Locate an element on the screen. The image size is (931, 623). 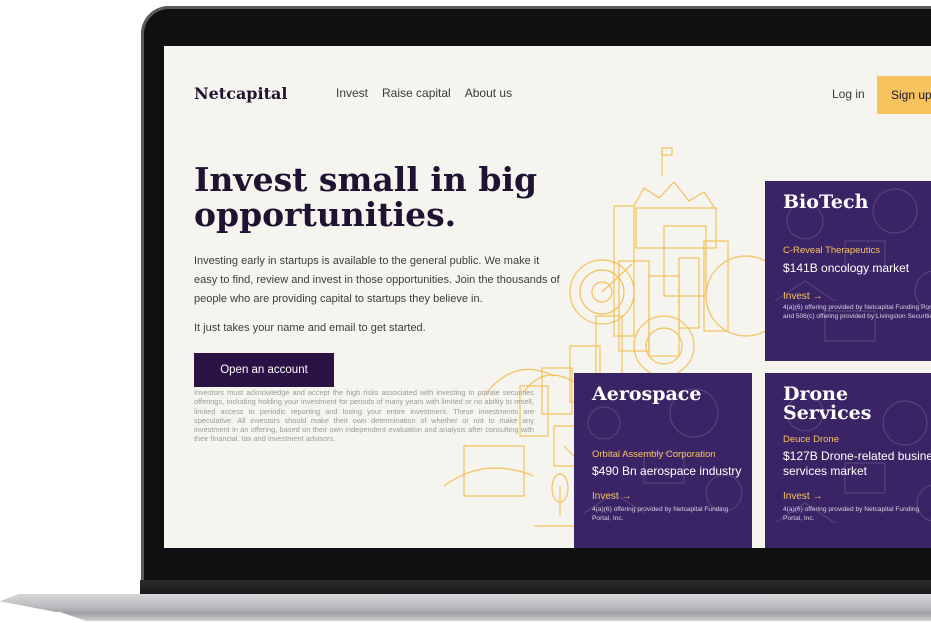
card-title: Drone Services is located at coordinates (827, 403).